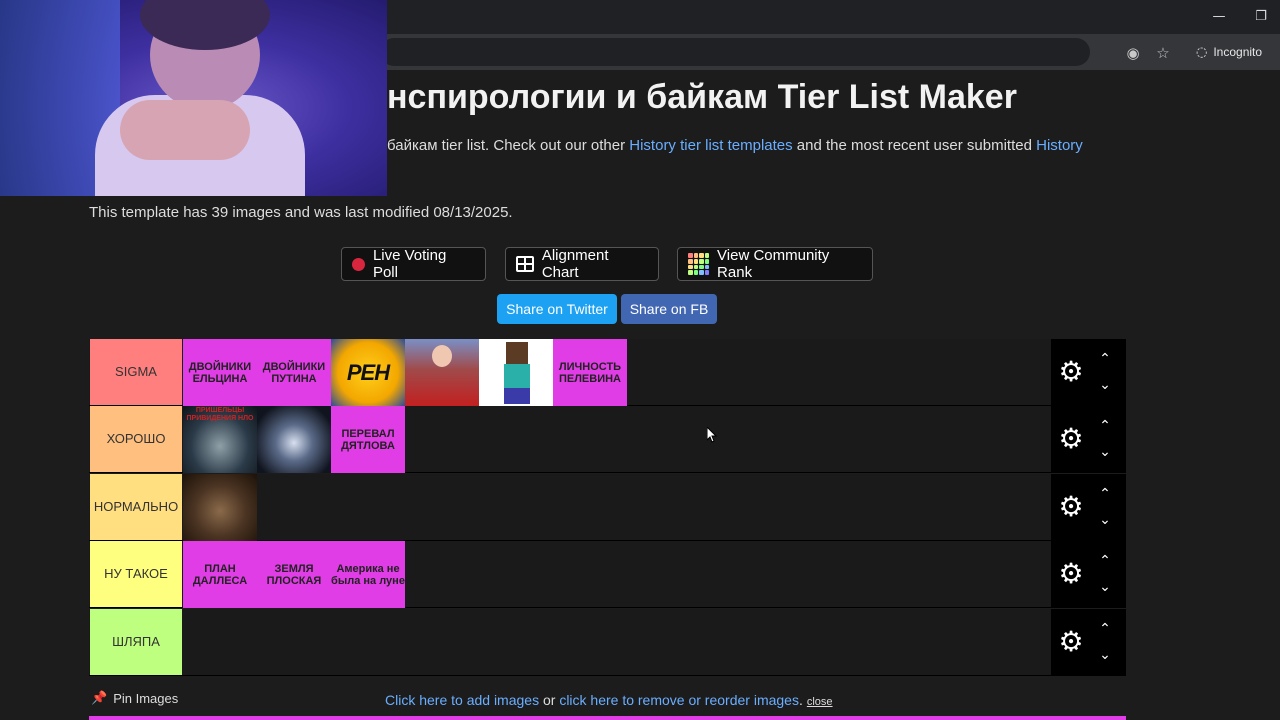 Image resolution: width=1280 pixels, height=720 pixels. I want to click on image-pool, so click(607, 718).